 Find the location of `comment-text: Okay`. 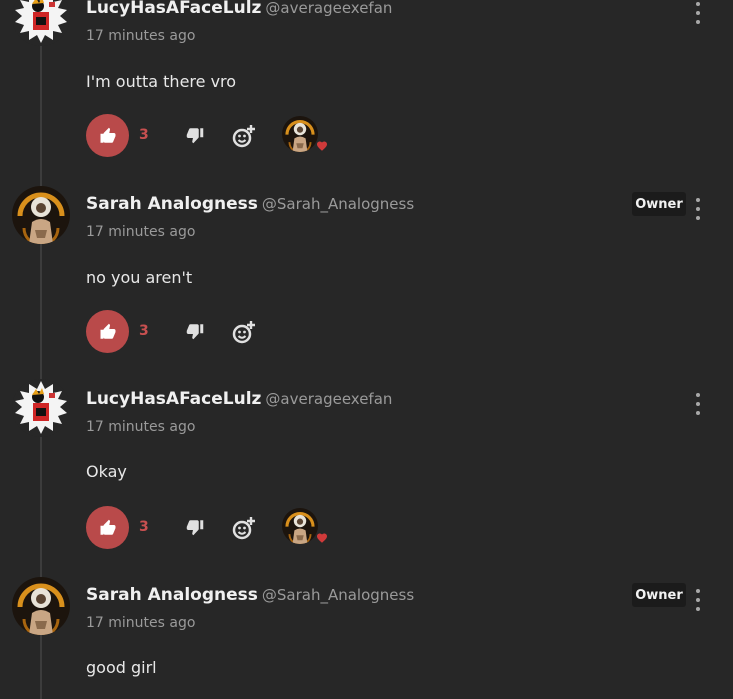

comment-text: Okay is located at coordinates (106, 471).